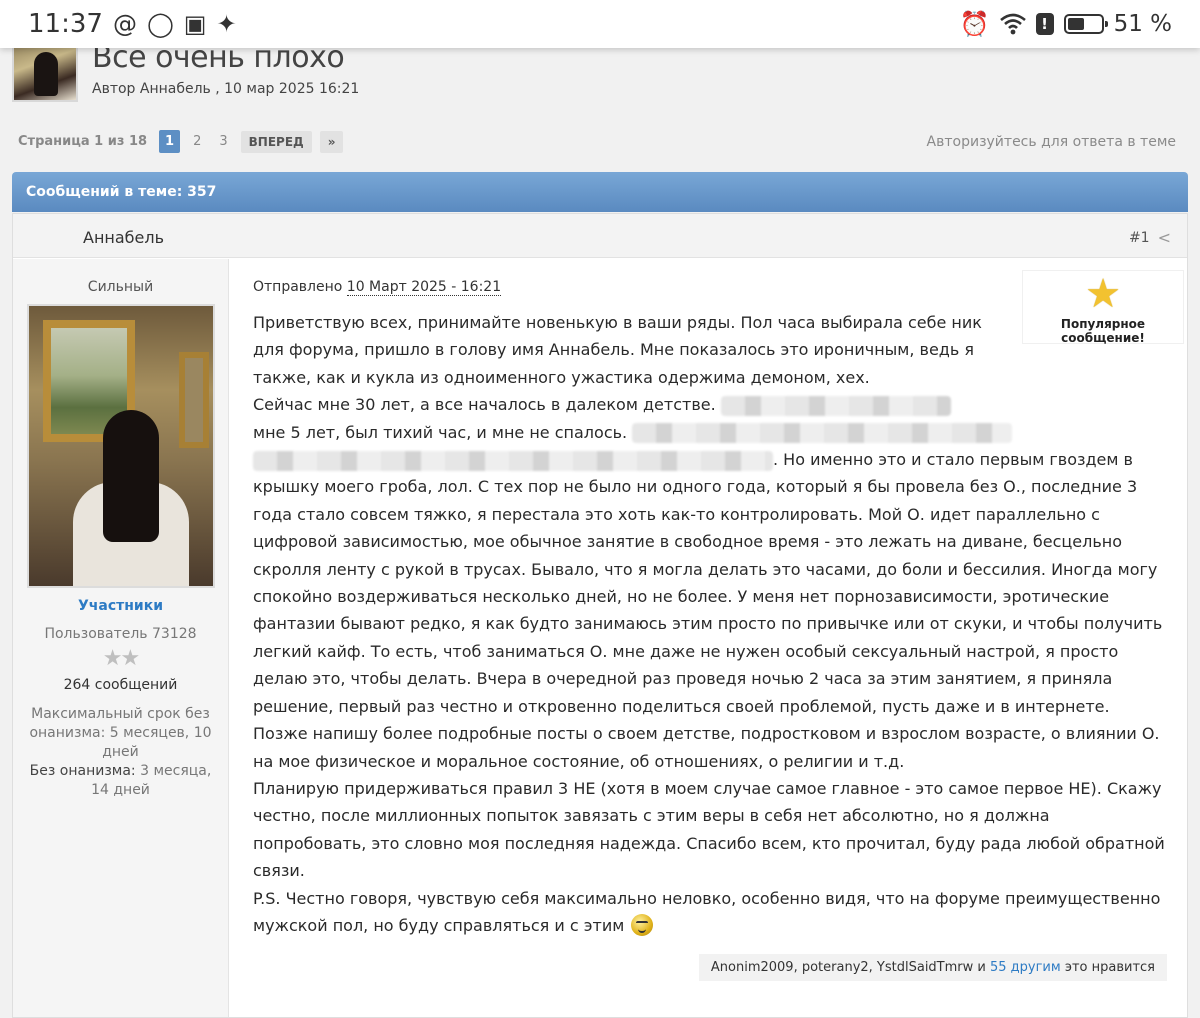  I want to click on media-icon: ▣, so click(195, 24).